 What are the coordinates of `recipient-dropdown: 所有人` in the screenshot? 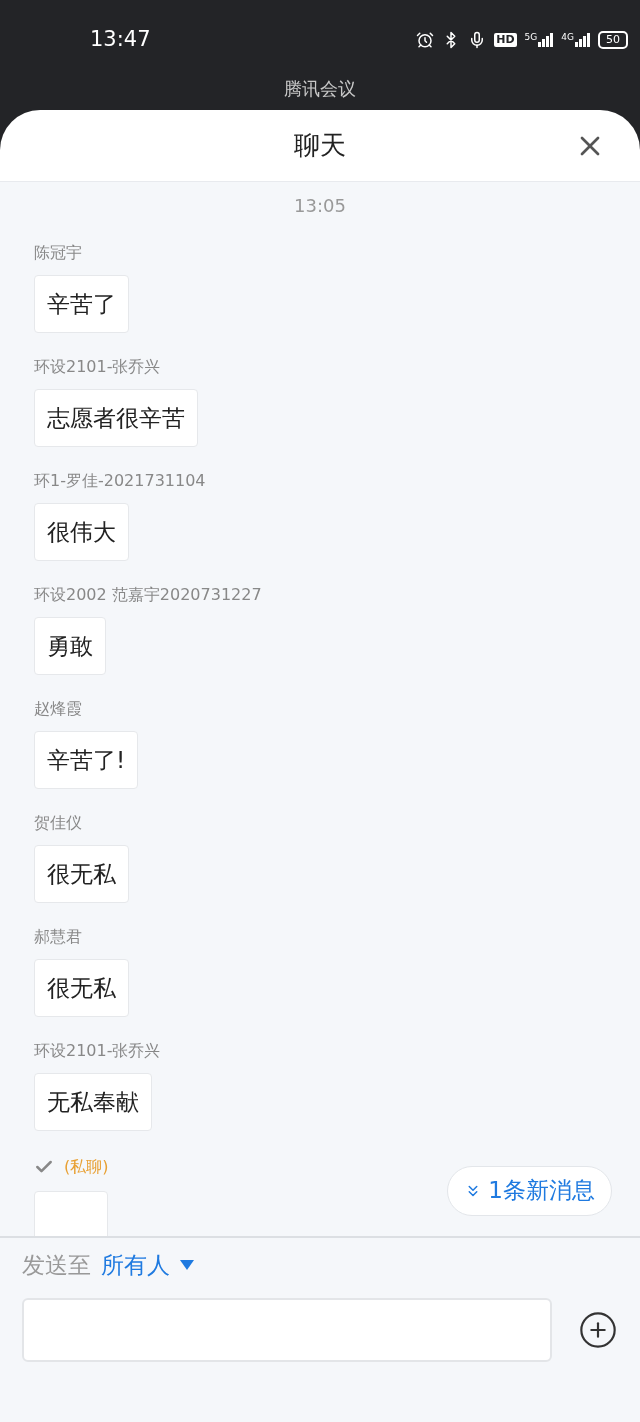 It's located at (147, 1264).